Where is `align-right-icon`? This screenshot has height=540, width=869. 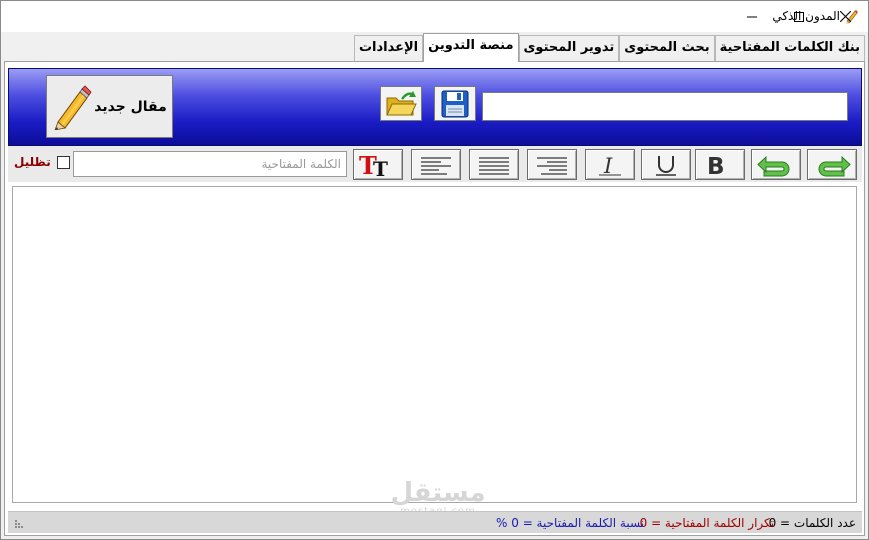 align-right-icon is located at coordinates (552, 165).